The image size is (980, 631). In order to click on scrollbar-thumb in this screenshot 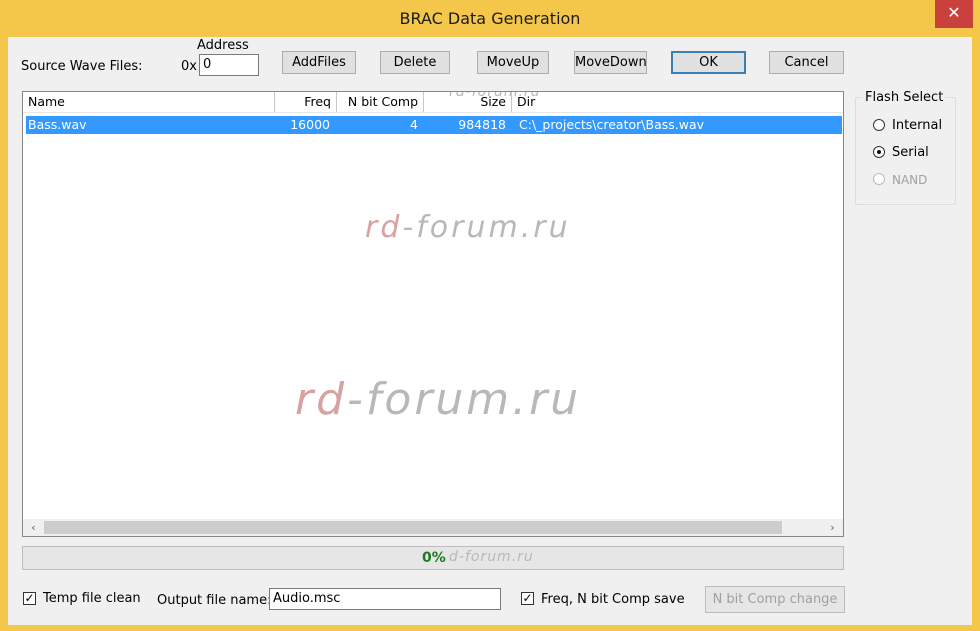, I will do `click(413, 527)`.